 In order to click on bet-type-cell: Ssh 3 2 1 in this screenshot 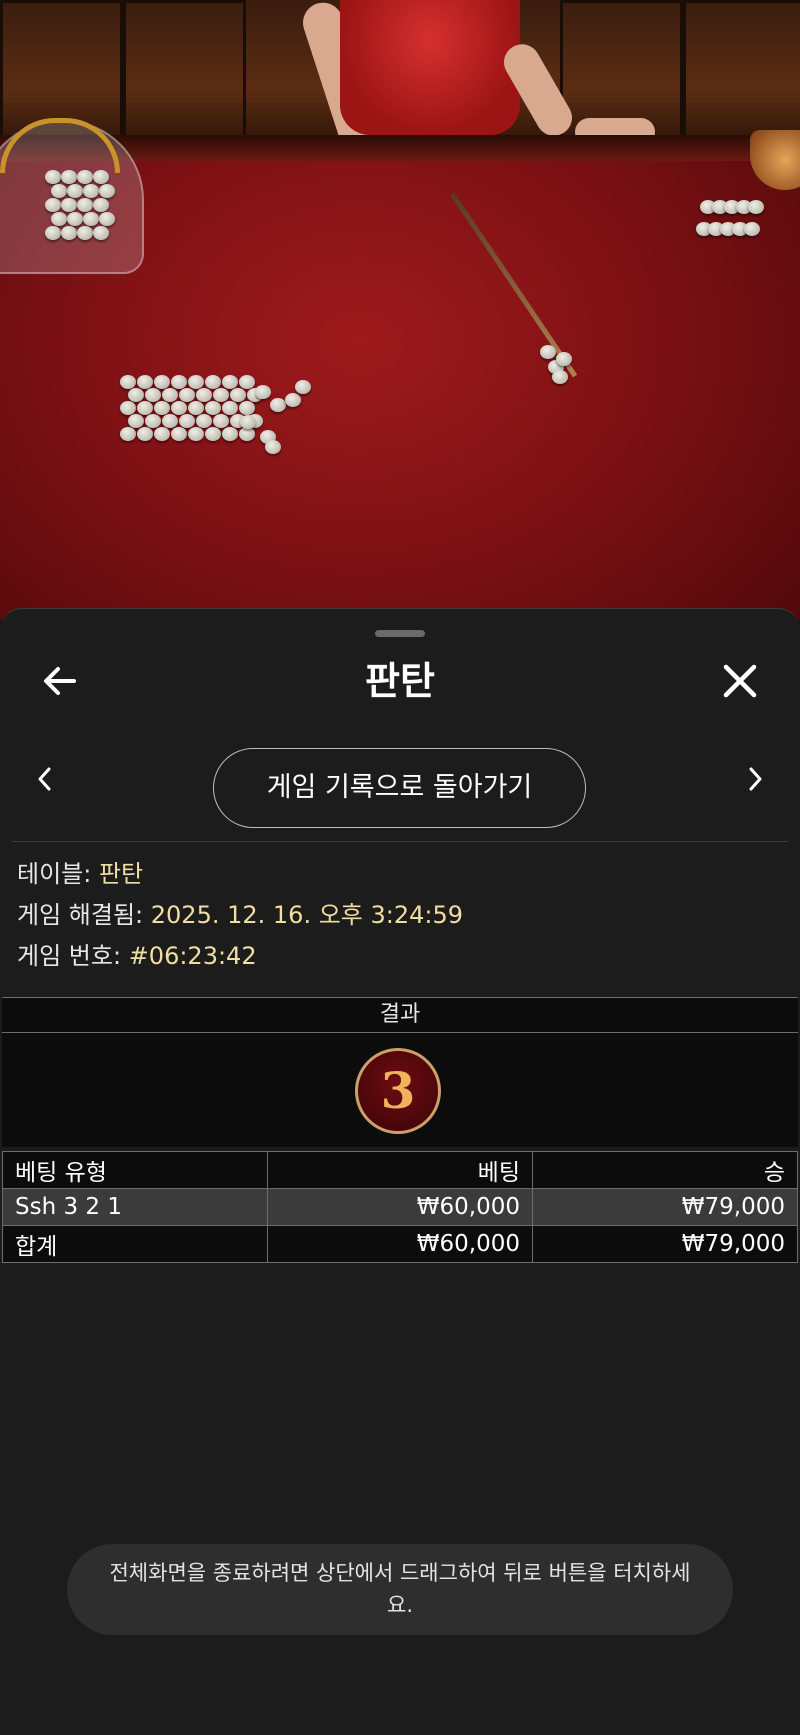, I will do `click(135, 1207)`.